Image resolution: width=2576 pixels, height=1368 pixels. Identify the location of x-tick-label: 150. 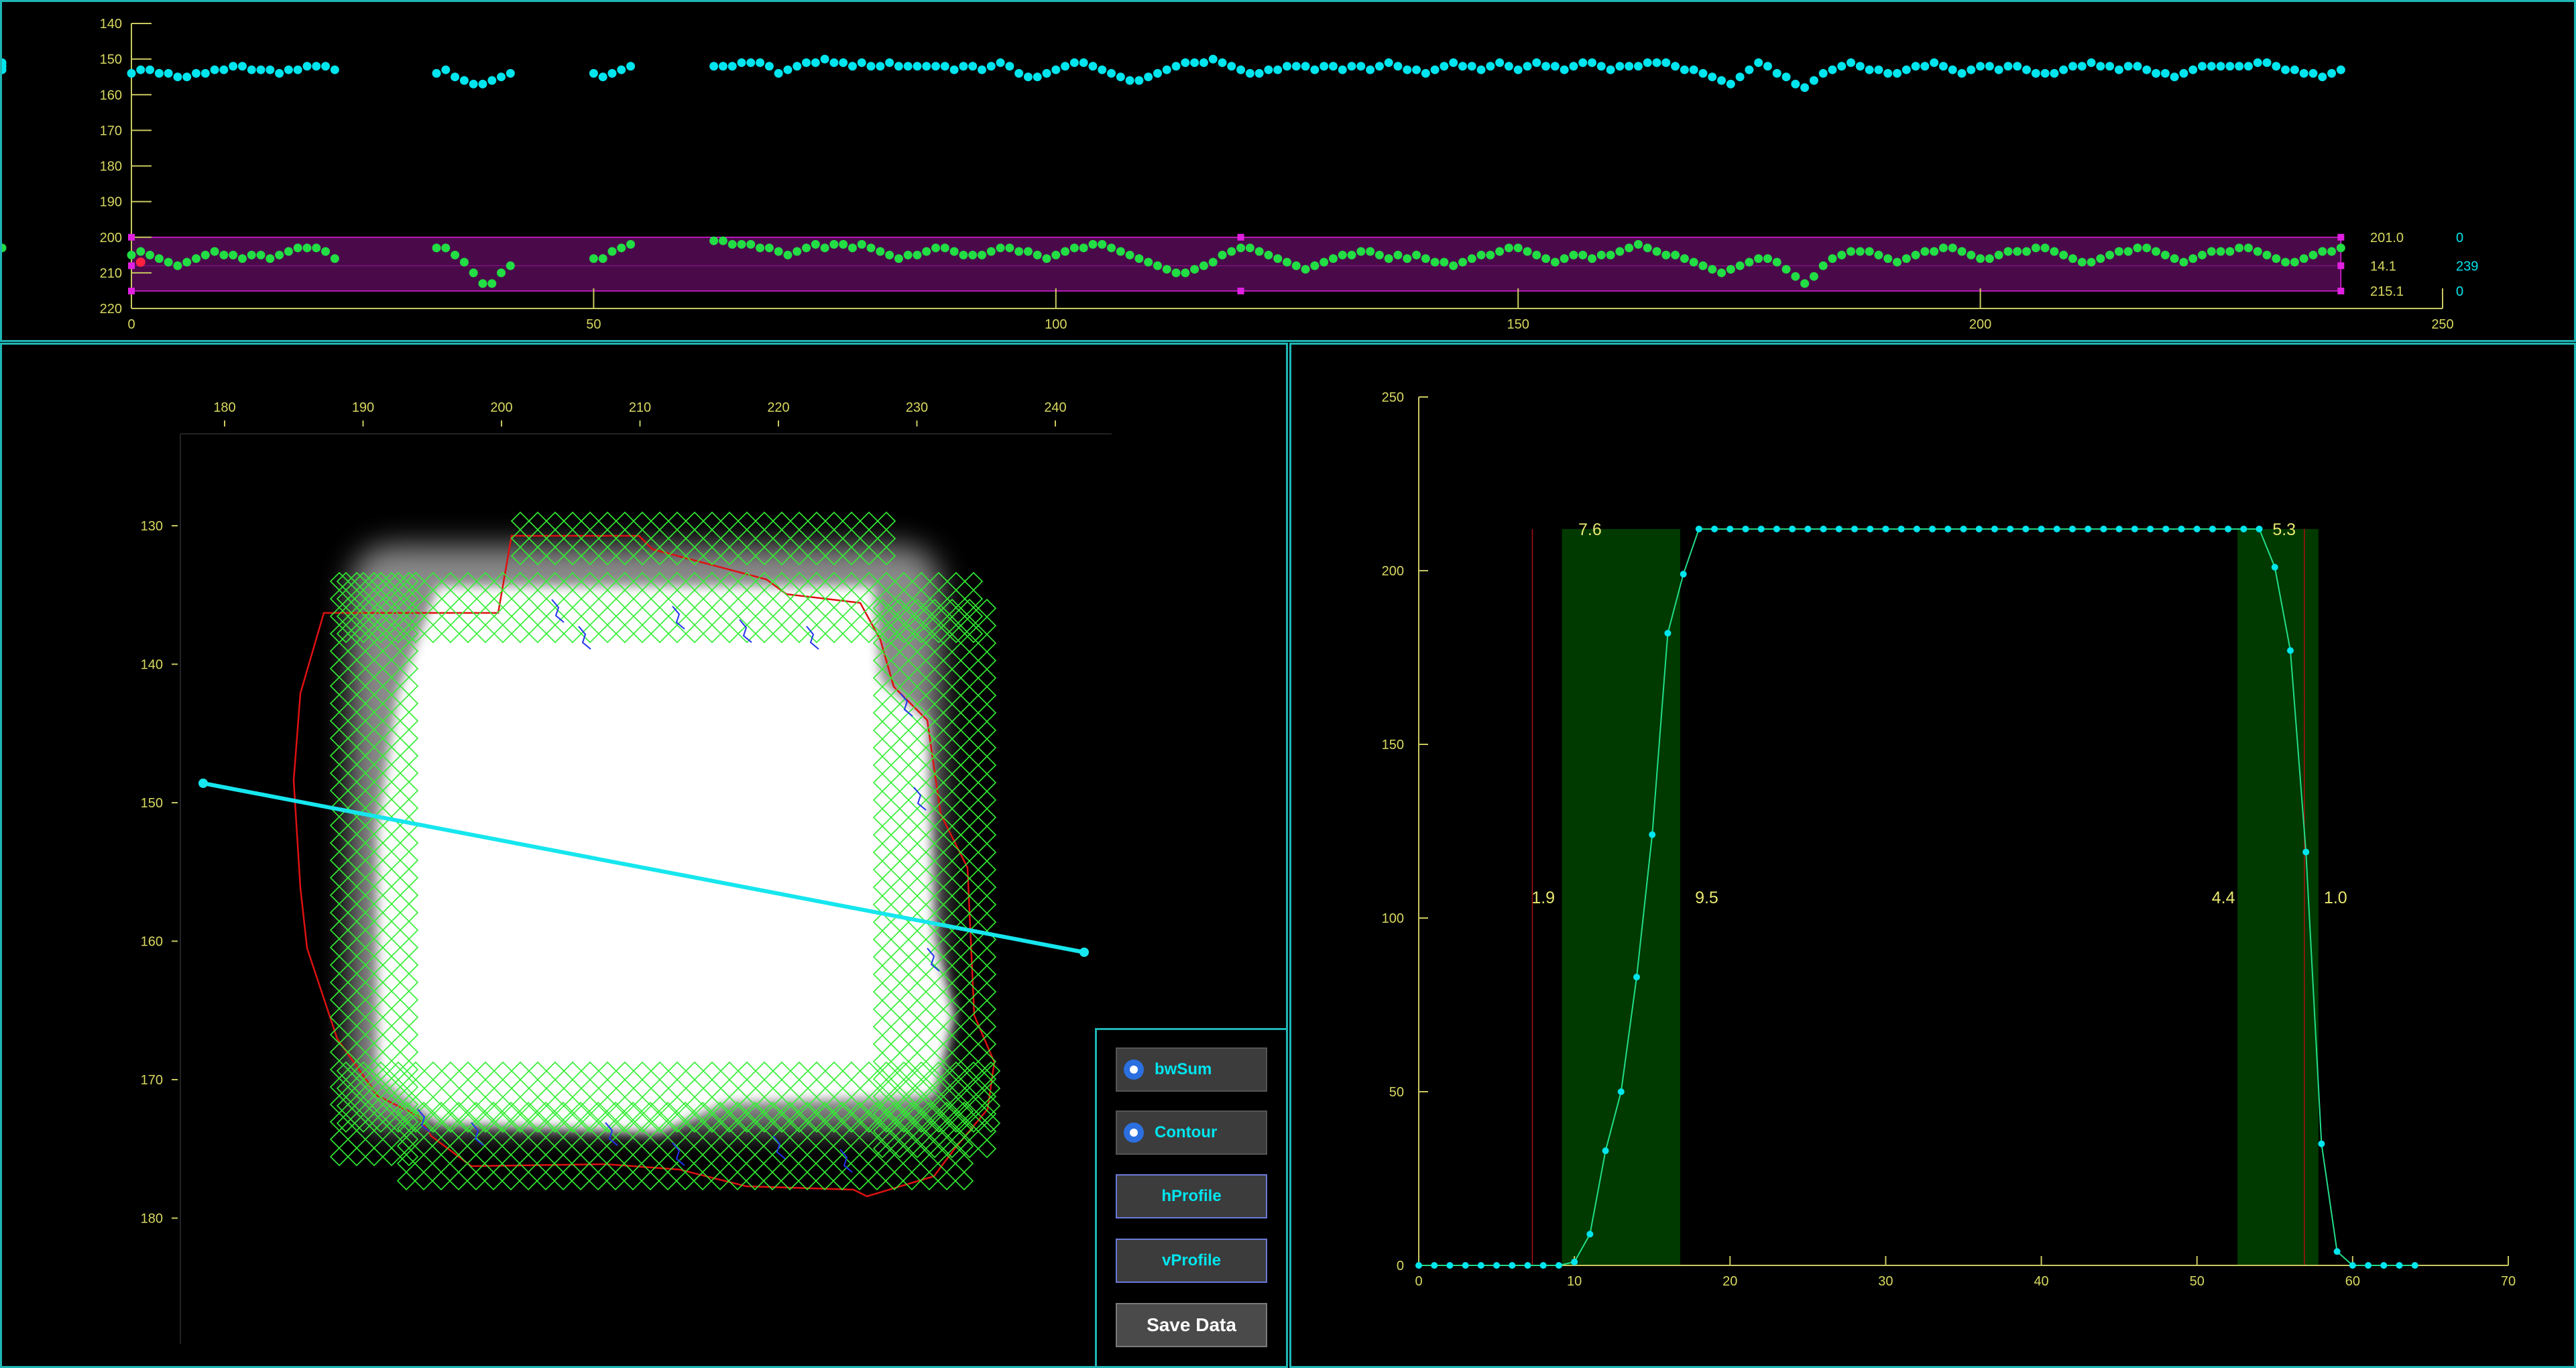
(1518, 324).